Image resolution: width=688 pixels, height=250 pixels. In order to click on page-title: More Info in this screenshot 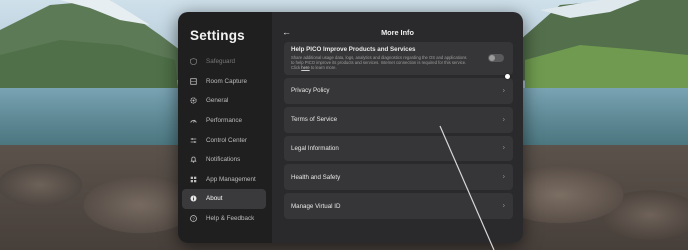, I will do `click(397, 32)`.